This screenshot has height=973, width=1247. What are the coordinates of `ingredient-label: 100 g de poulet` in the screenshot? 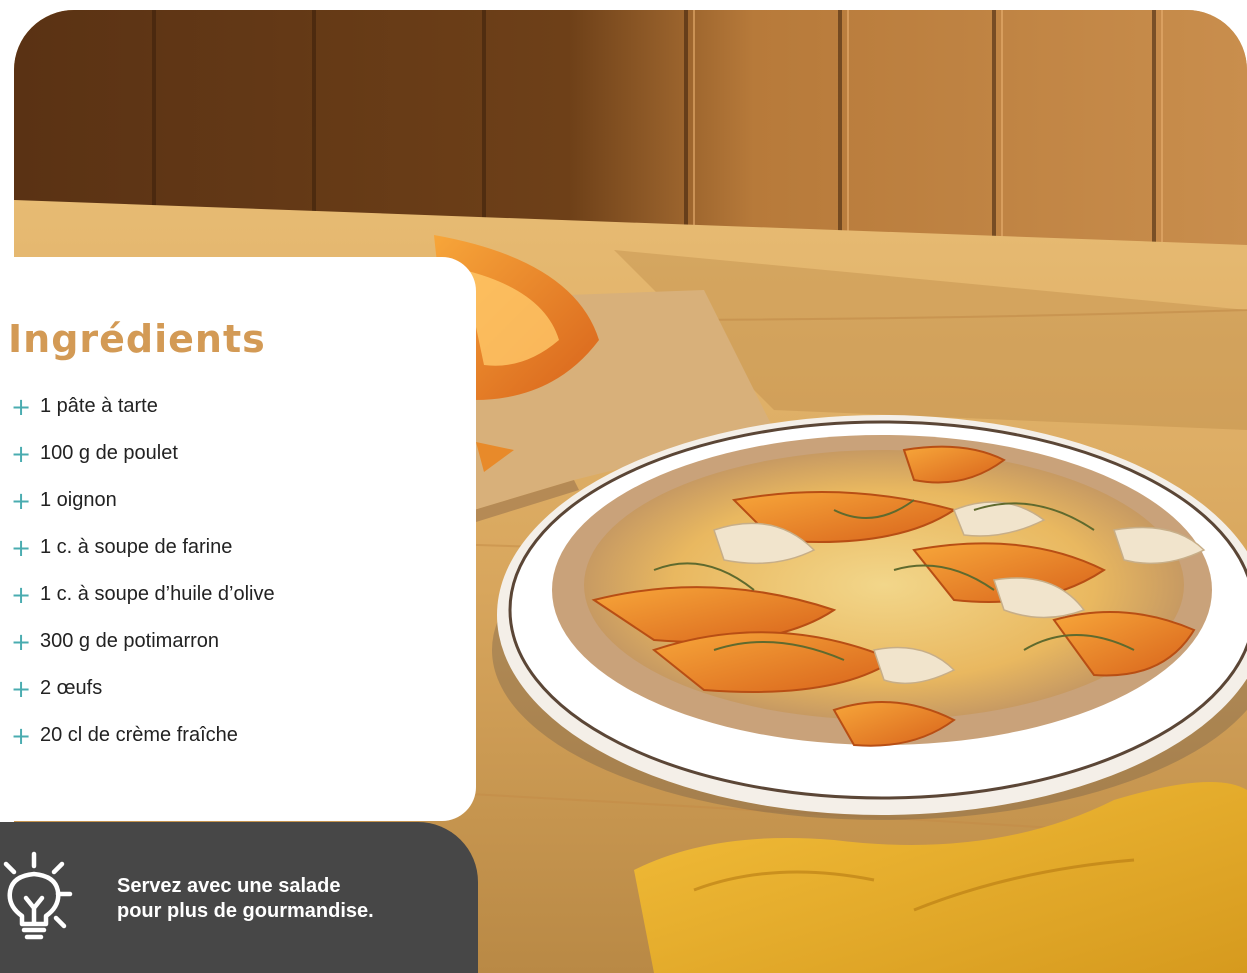 It's located at (109, 453).